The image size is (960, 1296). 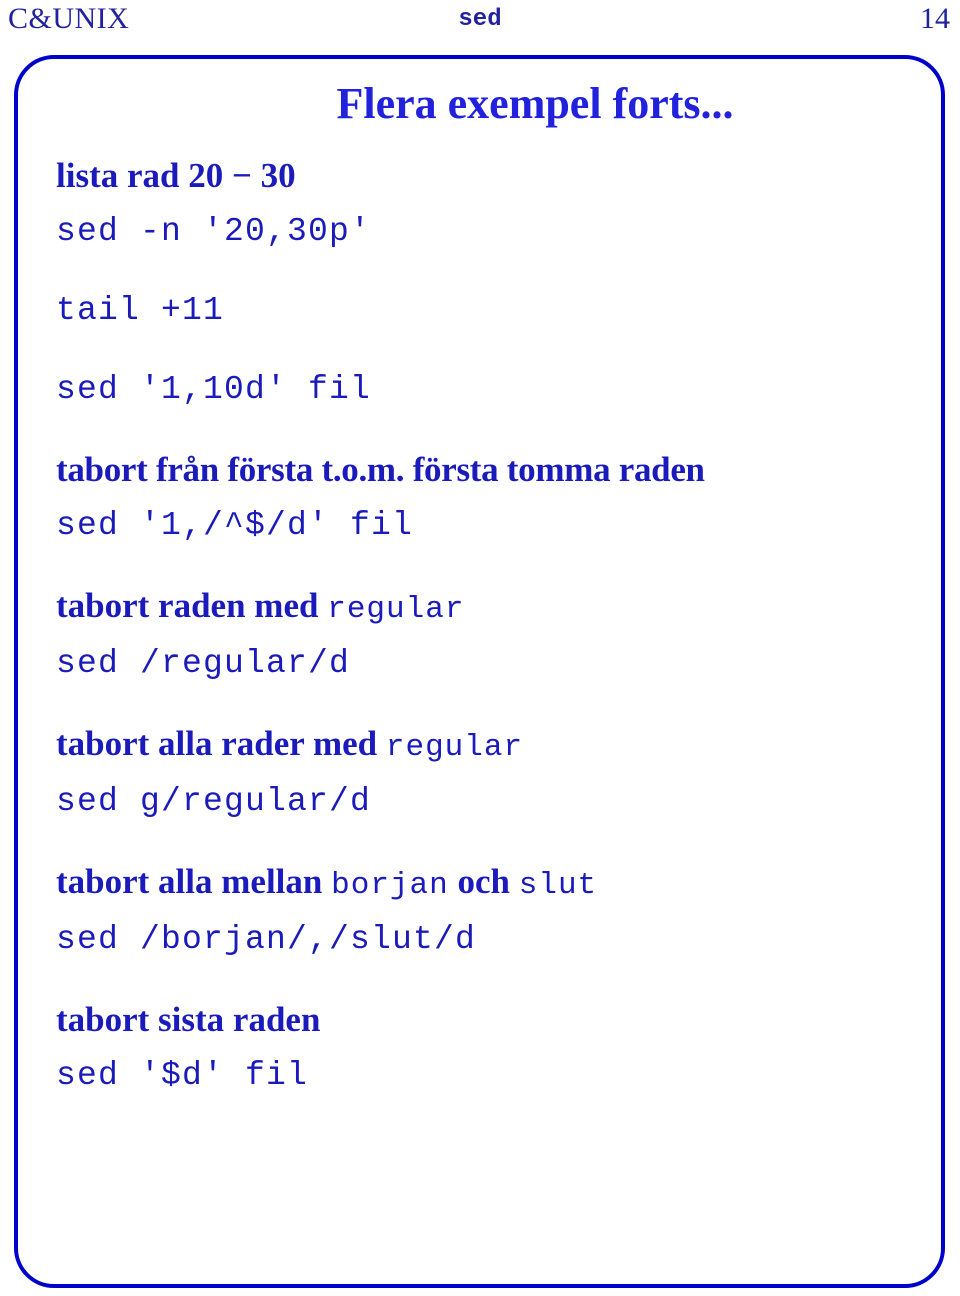 I want to click on description-text: tabort alla rader med, so click(x=221, y=743).